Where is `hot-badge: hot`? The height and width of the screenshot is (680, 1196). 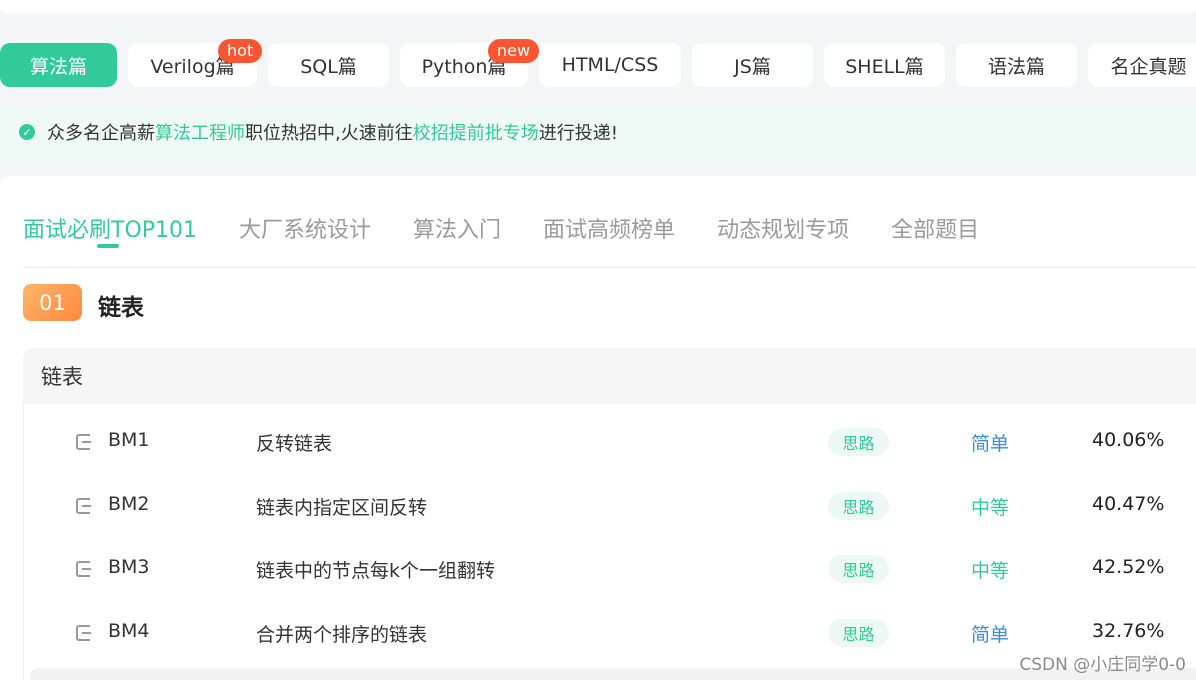
hot-badge: hot is located at coordinates (240, 51).